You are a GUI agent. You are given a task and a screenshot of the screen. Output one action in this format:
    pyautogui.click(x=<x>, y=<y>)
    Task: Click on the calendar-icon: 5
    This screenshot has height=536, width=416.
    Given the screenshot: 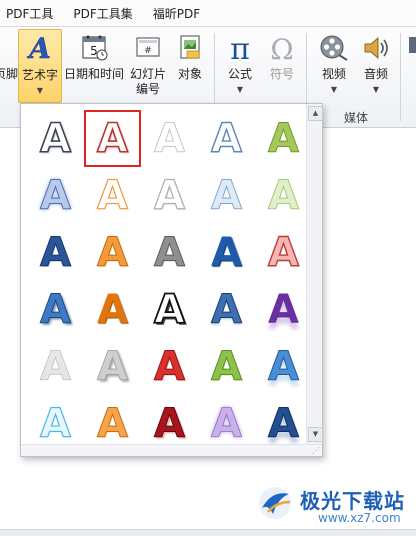 What is the action you would take?
    pyautogui.click(x=94, y=48)
    